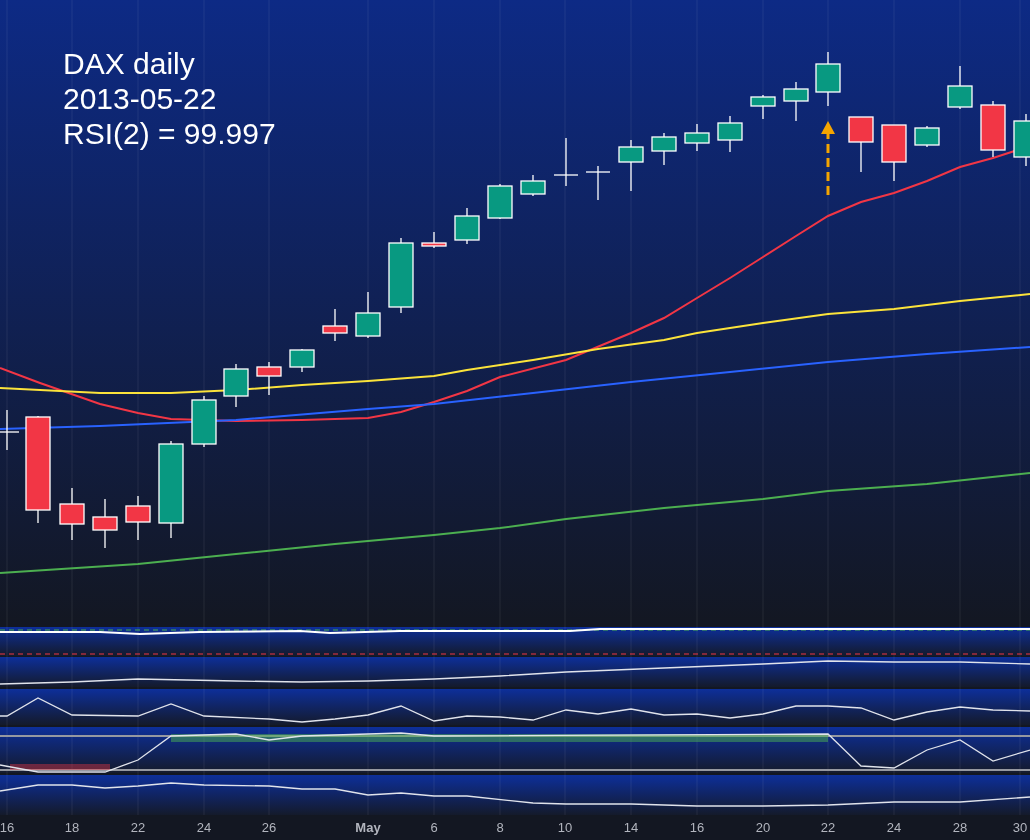 The width and height of the screenshot is (1030, 840). Describe the element at coordinates (169, 133) in the screenshot. I see `chart-title: RSI(2) = 99.997` at that location.